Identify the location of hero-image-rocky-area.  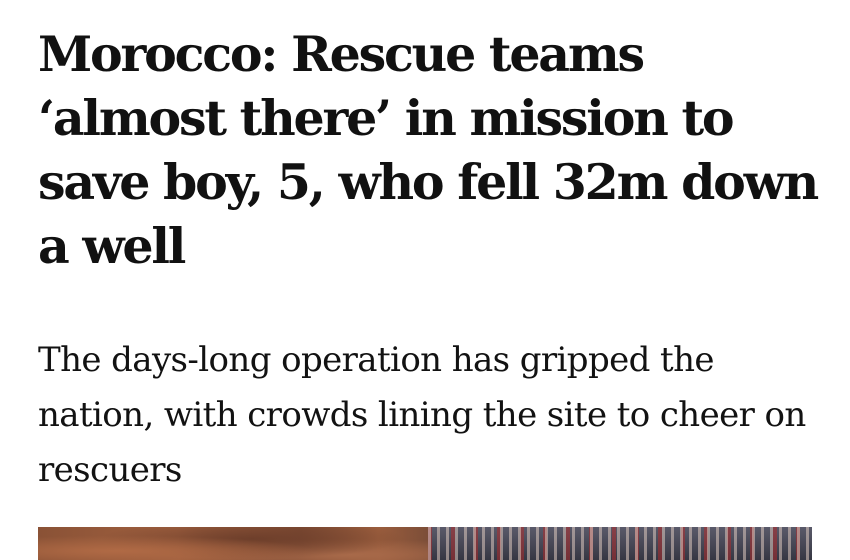
(233, 543).